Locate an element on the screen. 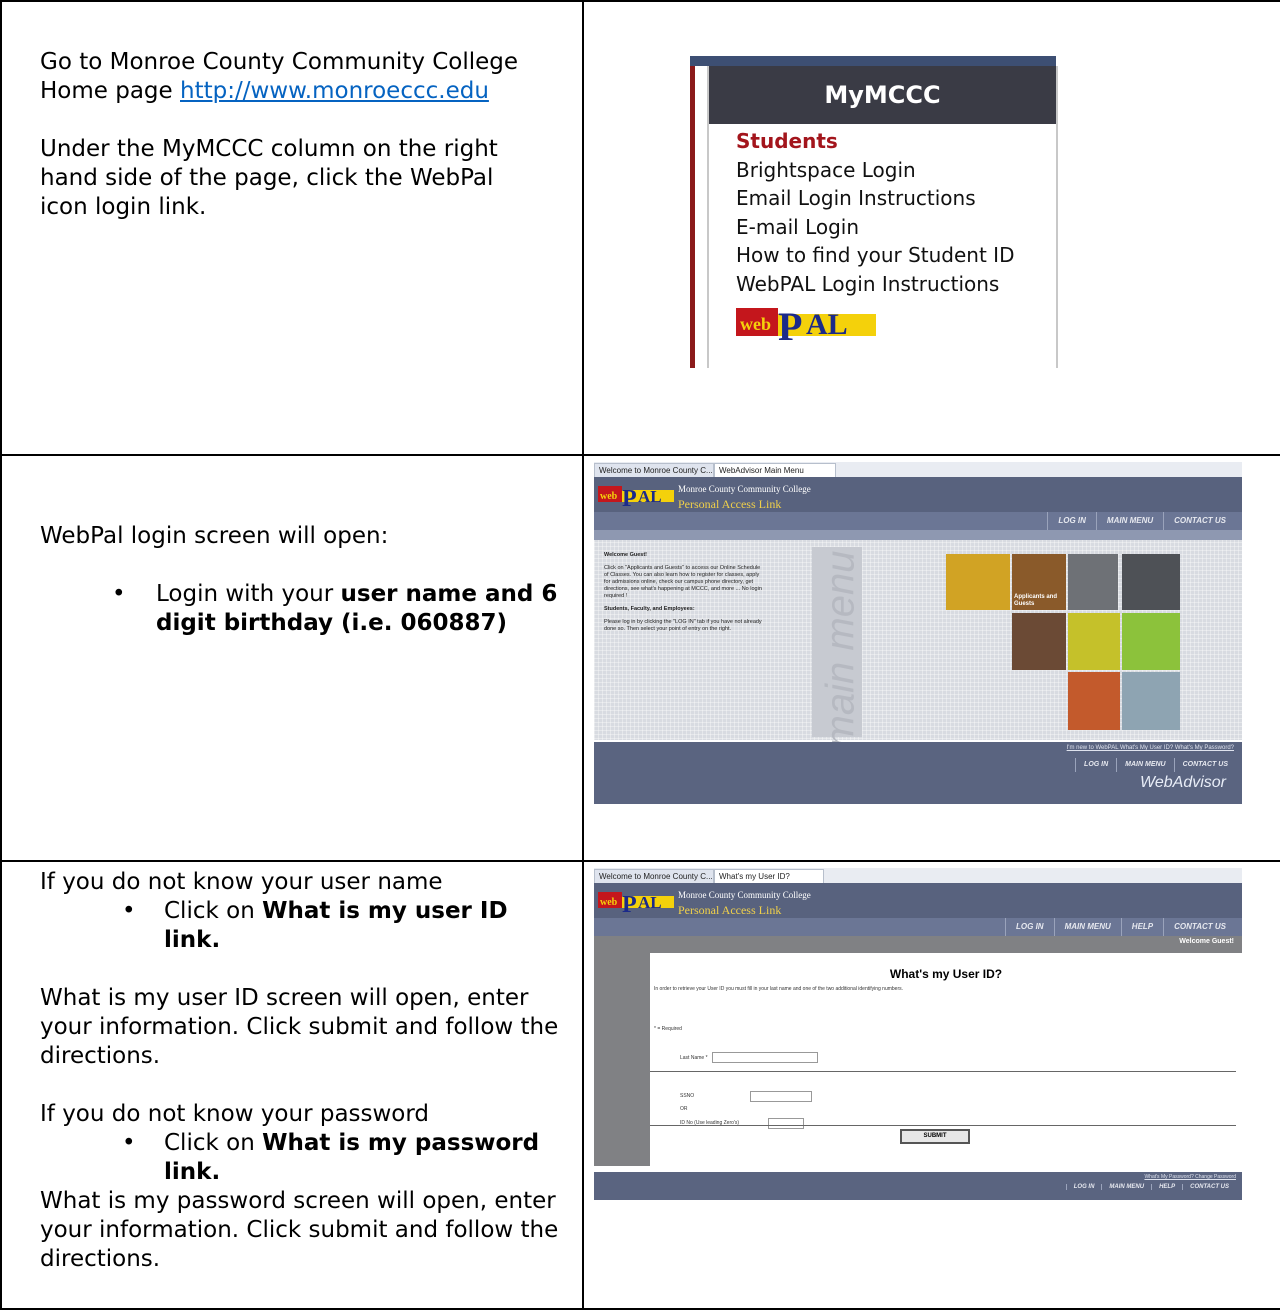  mymccc-item-email-instructions: Email Login Instructions is located at coordinates (875, 198).